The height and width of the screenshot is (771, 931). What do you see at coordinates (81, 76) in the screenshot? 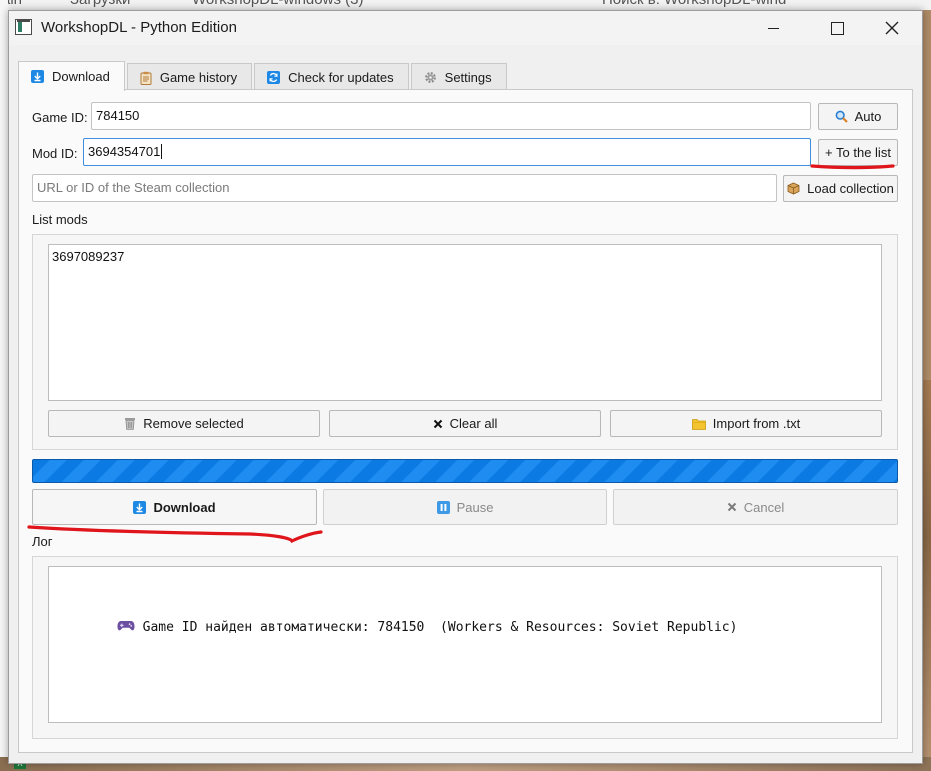
I see `tab-label: Download` at bounding box center [81, 76].